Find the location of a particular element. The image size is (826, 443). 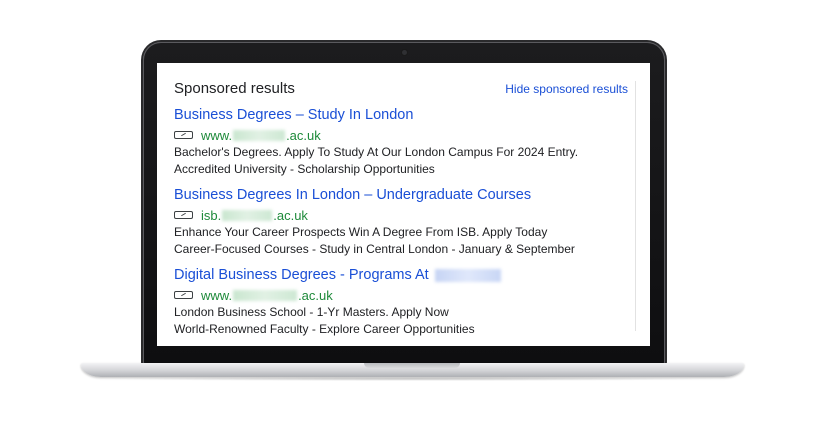

ad-title-text: Digital Business Degrees - Programs At is located at coordinates (301, 275).